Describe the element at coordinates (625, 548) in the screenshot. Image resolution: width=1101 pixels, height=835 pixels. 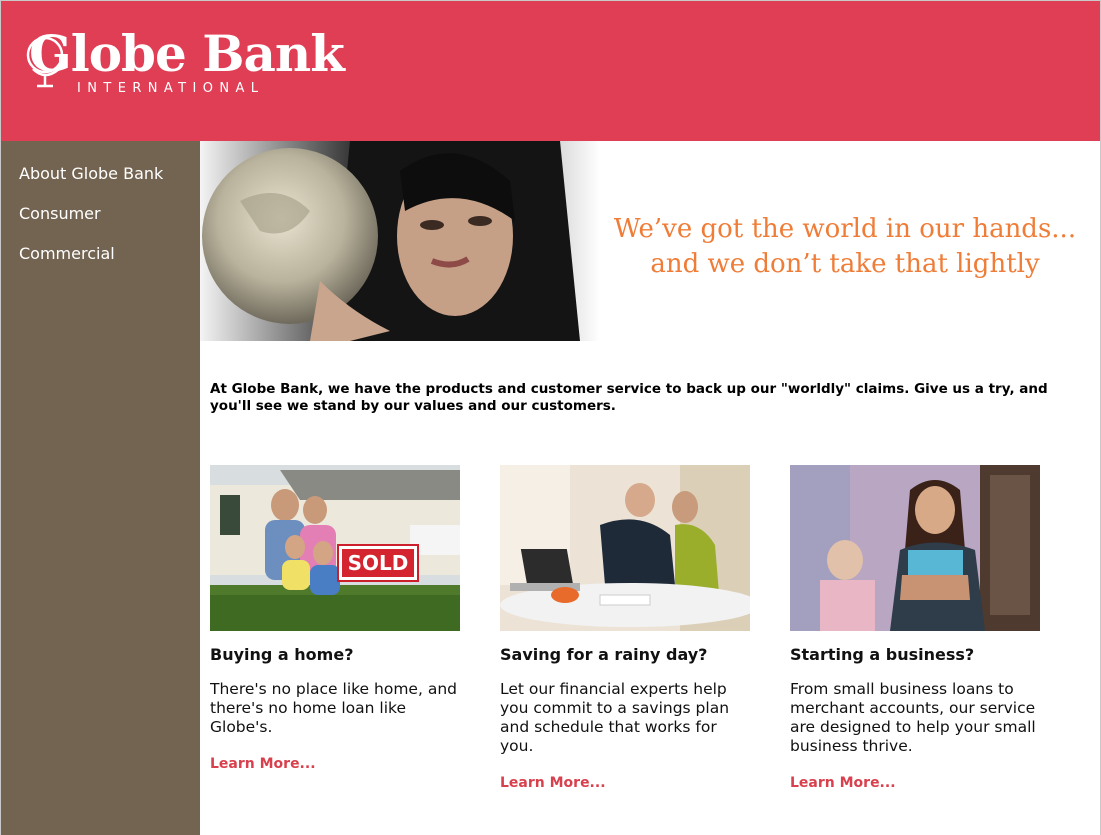
I see `couple-with-laptop-photo` at that location.